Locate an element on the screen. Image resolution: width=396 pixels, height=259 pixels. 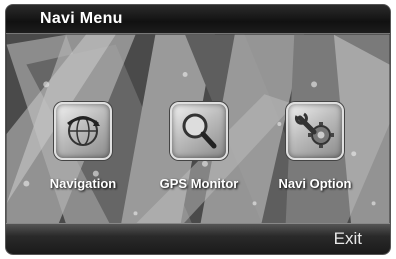
magnifier-icon is located at coordinates (199, 131).